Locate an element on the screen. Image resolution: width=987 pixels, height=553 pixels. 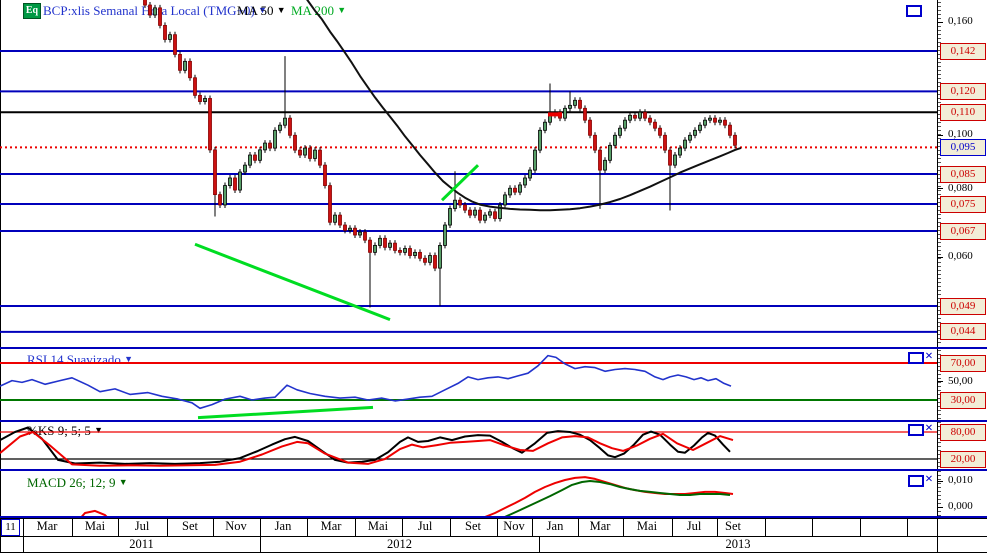
axis-tick-label: 0,160 is located at coordinates (960, 21).